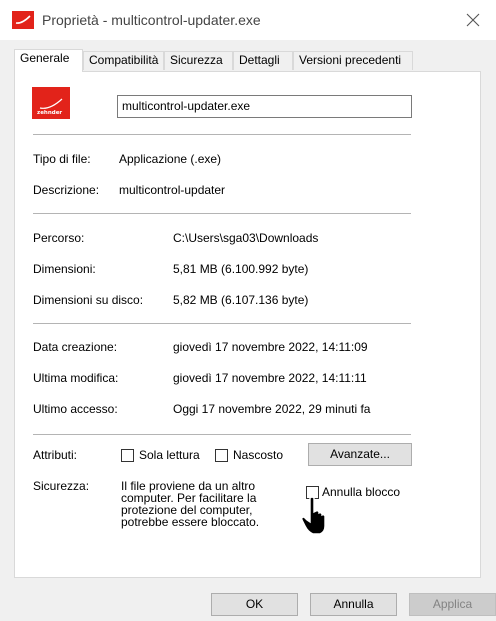 The height and width of the screenshot is (621, 496). I want to click on file-type-label: Tipo di file:, so click(62, 159).